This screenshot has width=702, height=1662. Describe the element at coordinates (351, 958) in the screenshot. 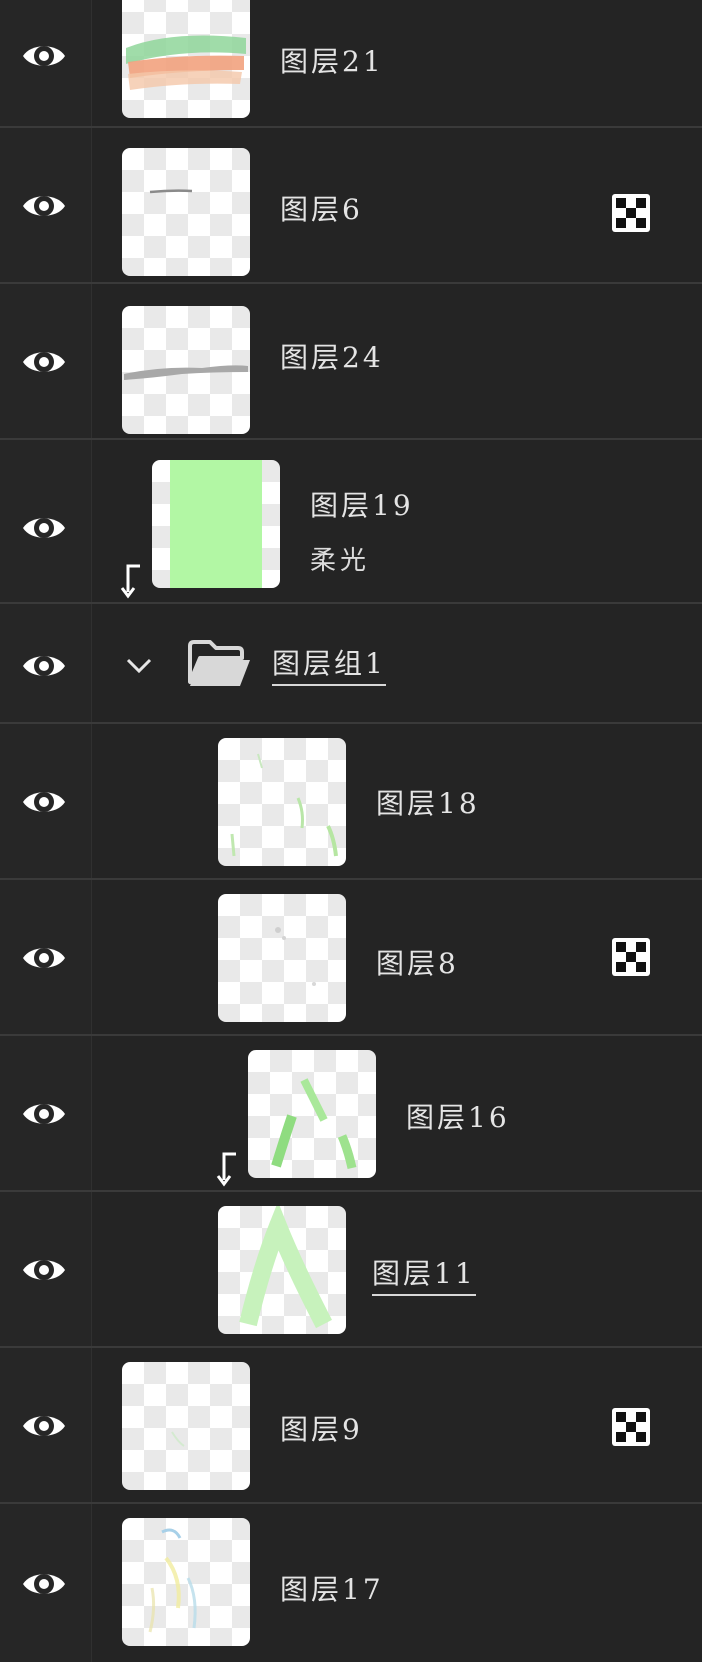

I see `layer-row-8: 图层8` at that location.